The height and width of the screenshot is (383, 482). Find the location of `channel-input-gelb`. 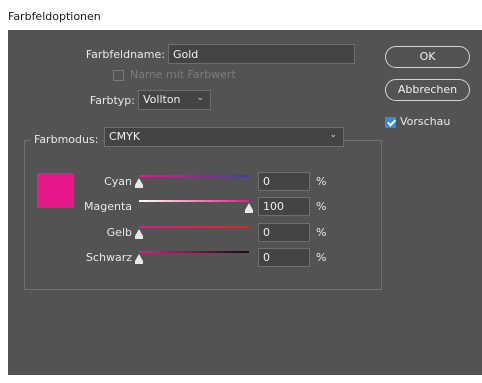

channel-input-gelb is located at coordinates (284, 232).